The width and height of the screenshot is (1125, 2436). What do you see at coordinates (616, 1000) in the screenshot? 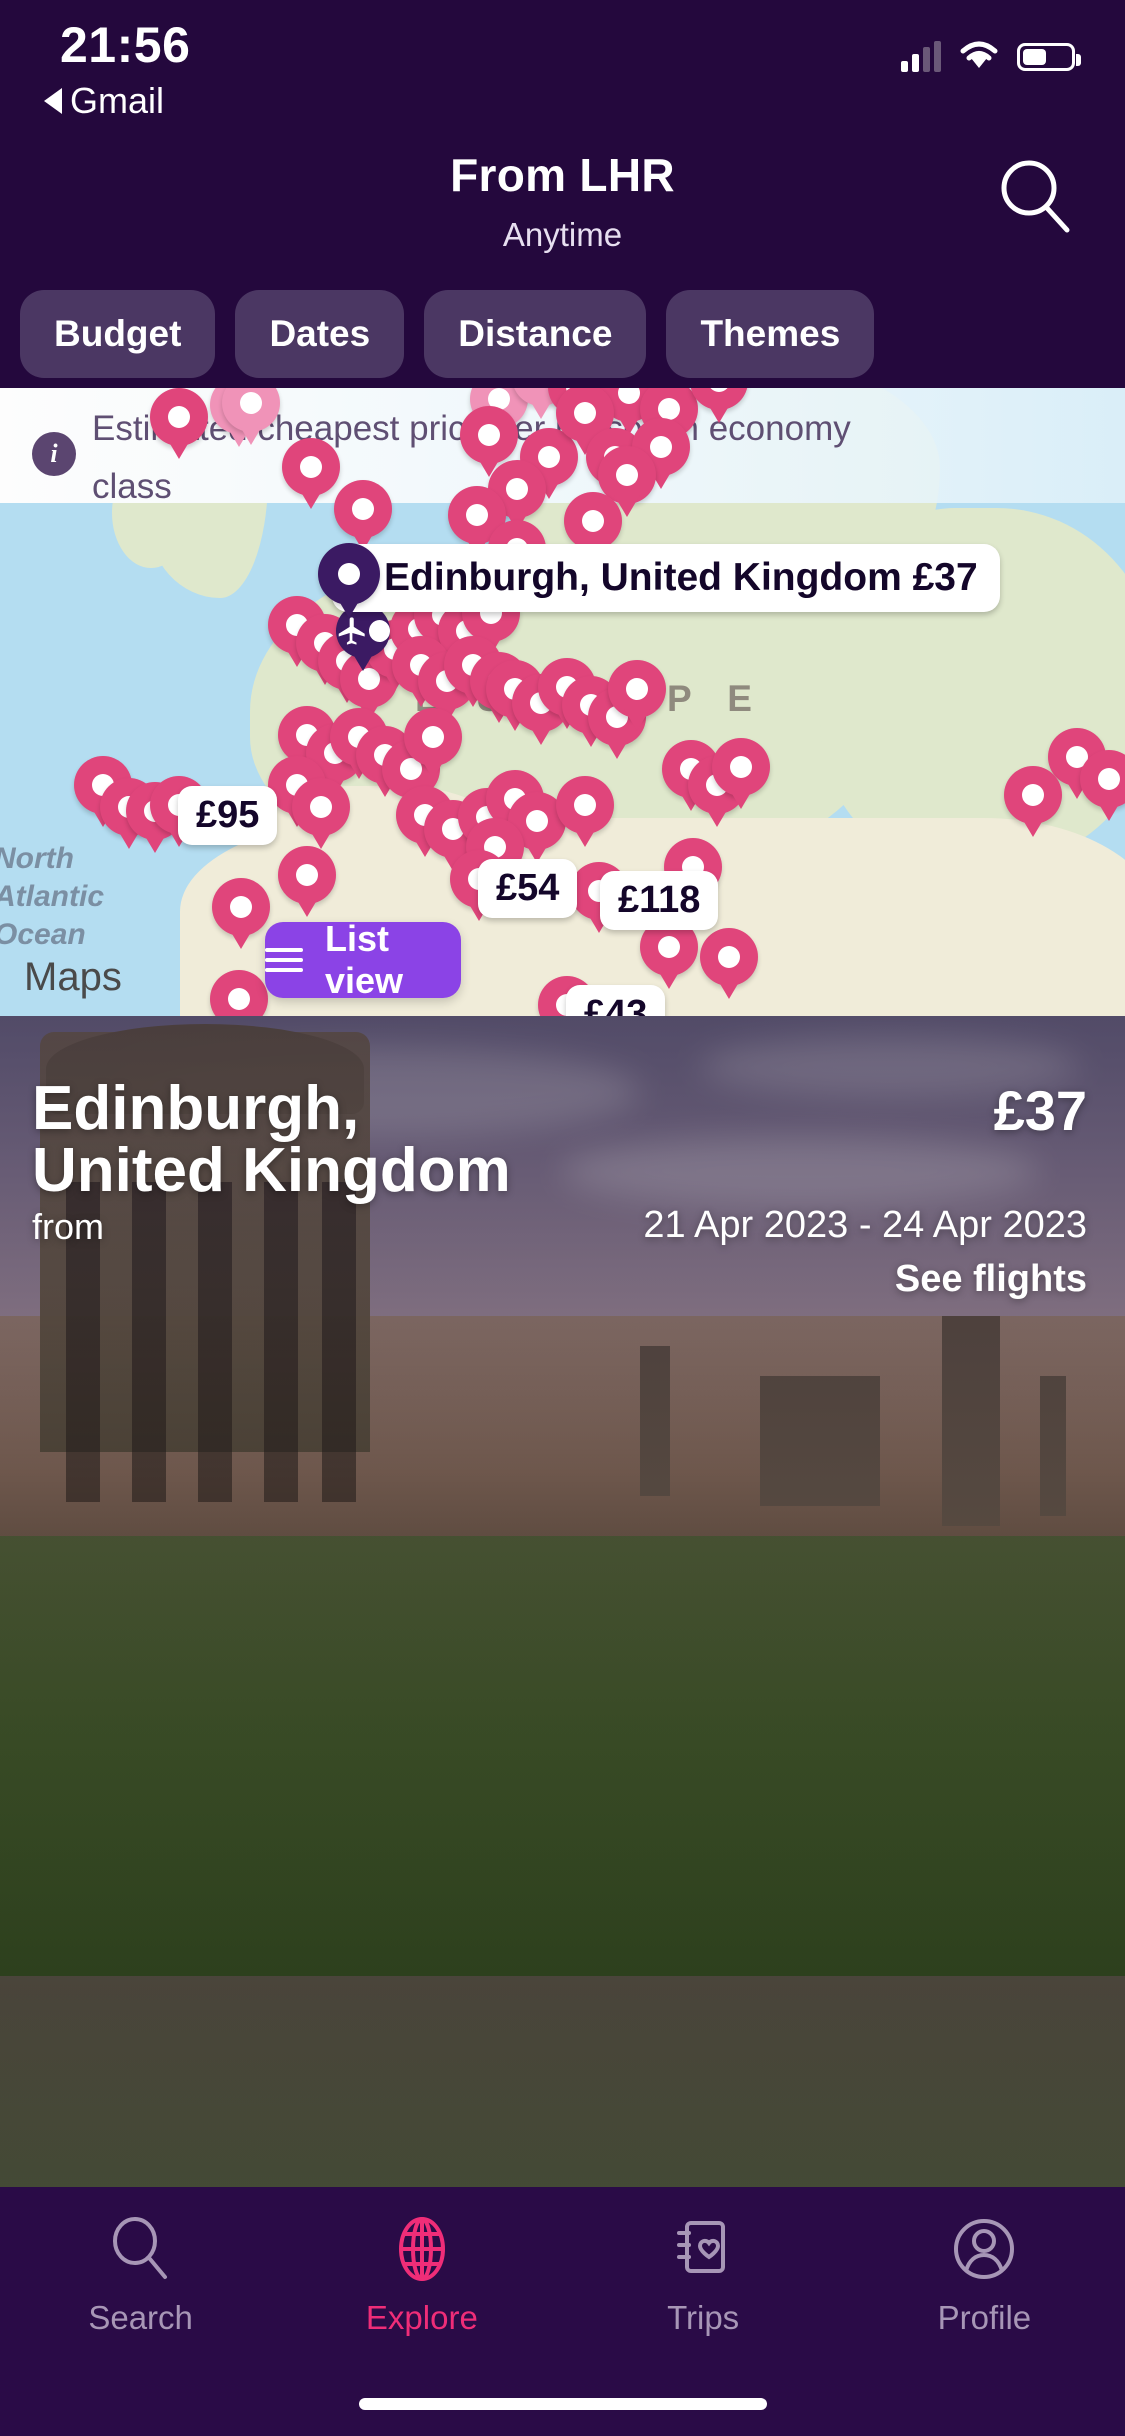
I see `map-price-label: £43` at bounding box center [616, 1000].